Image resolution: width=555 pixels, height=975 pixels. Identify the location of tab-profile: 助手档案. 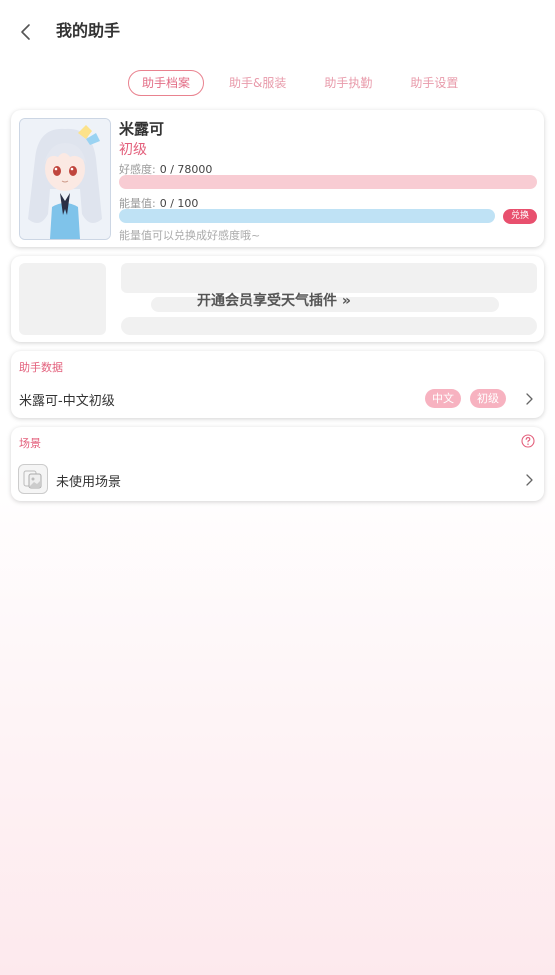
(166, 83).